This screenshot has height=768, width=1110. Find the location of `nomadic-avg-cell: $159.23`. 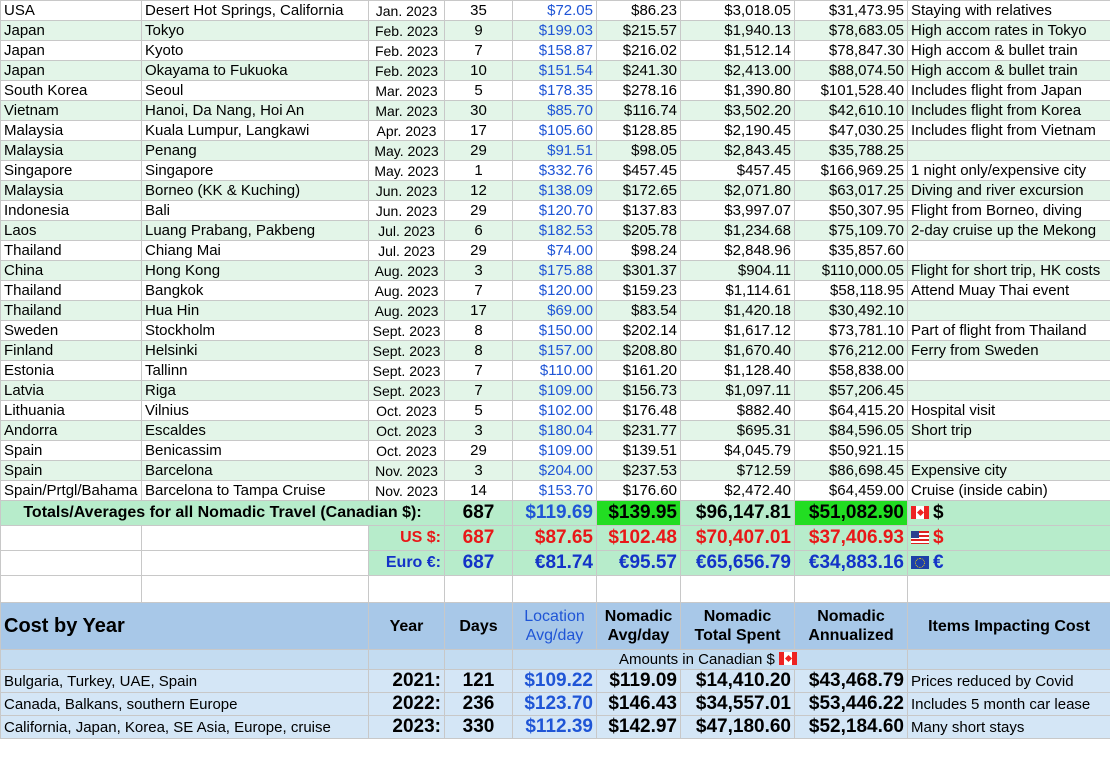

nomadic-avg-cell: $159.23 is located at coordinates (638, 290).